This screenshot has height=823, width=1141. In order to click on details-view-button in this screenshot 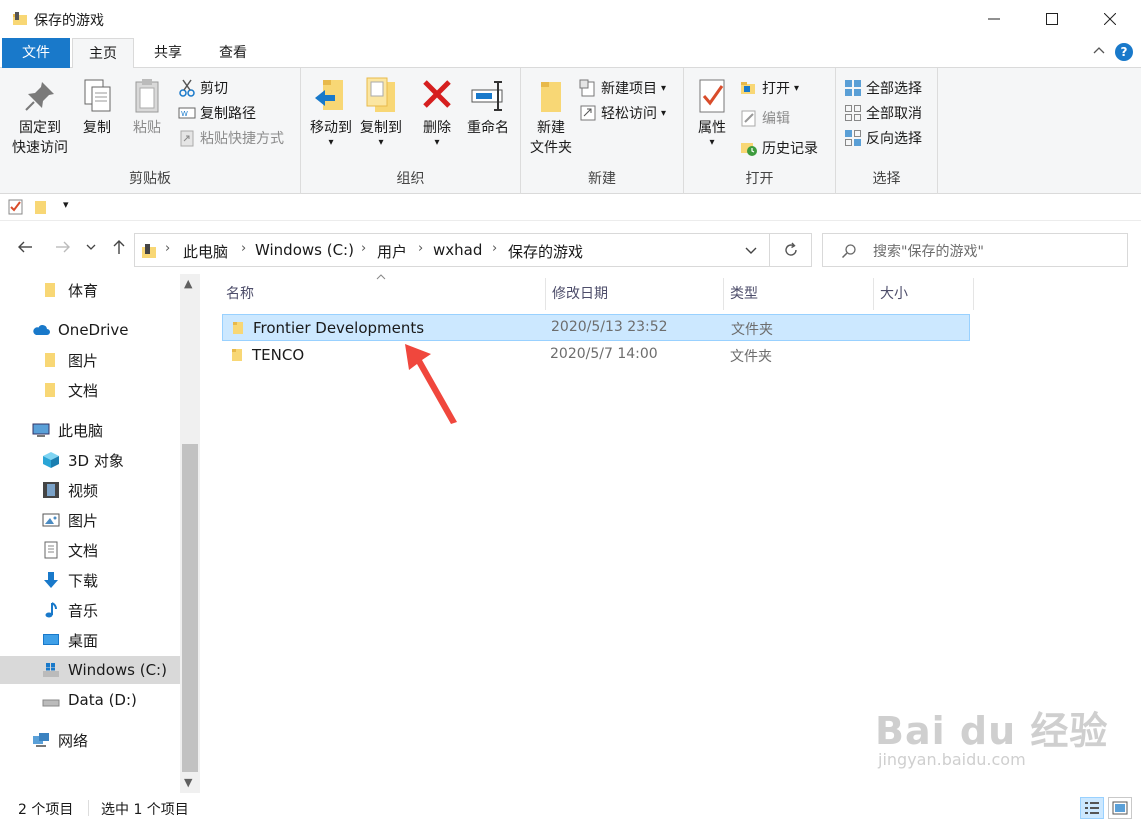, I will do `click(1092, 808)`.